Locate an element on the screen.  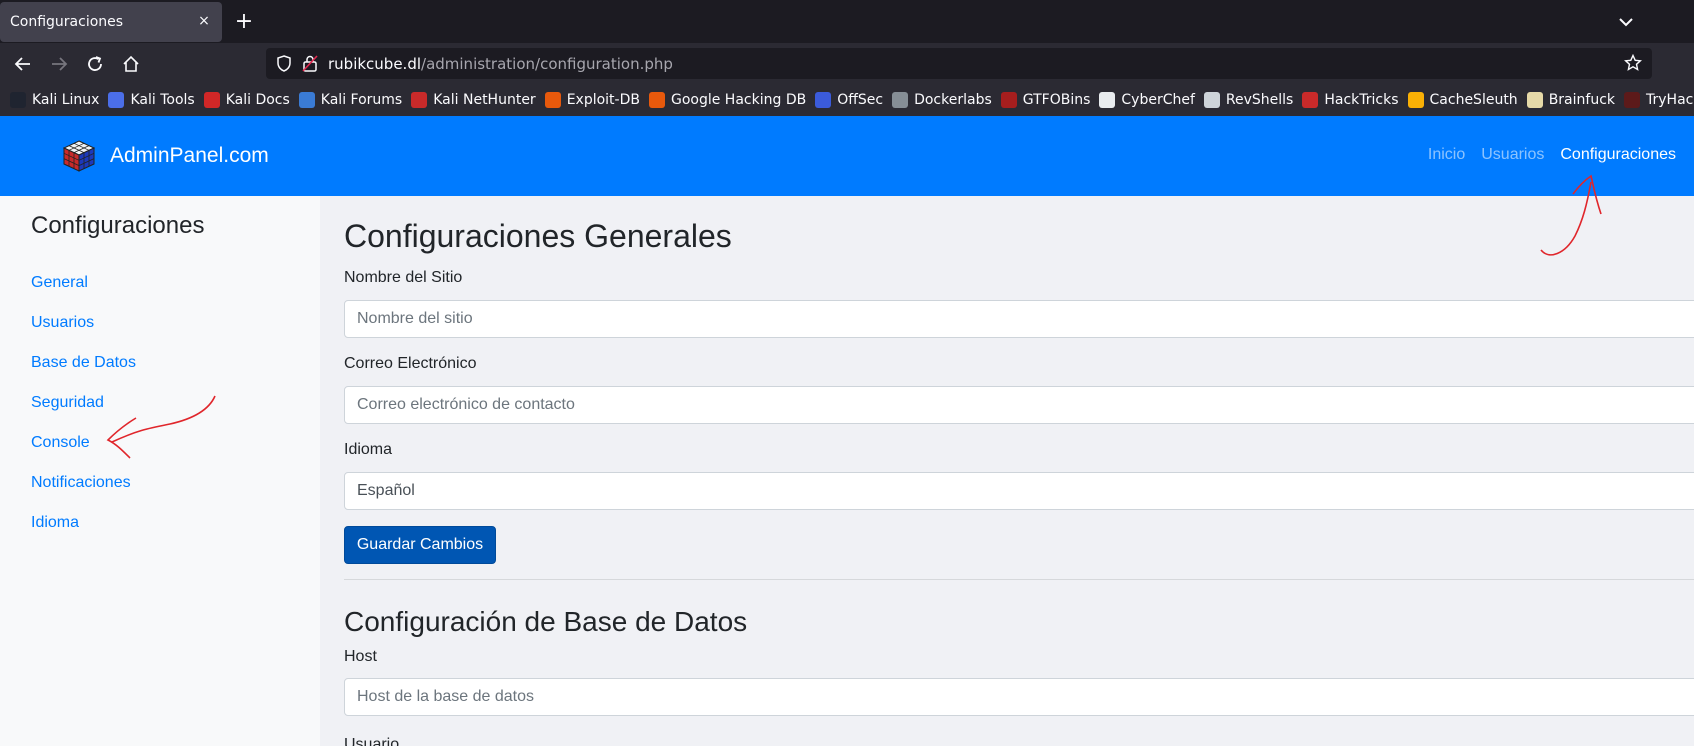
bookmark-item: HackTricks is located at coordinates (1350, 100).